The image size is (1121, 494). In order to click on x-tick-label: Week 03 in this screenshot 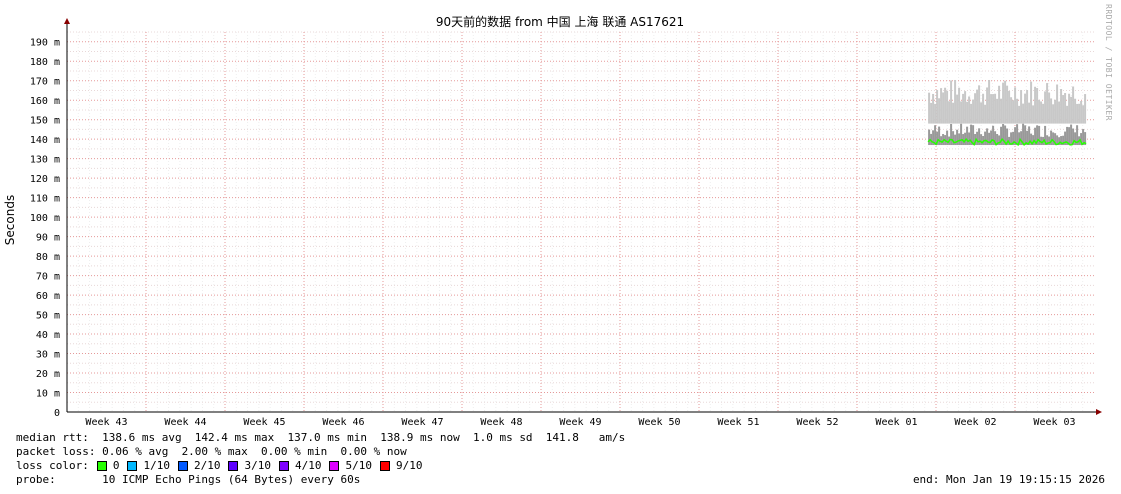, I will do `click(1054, 422)`.